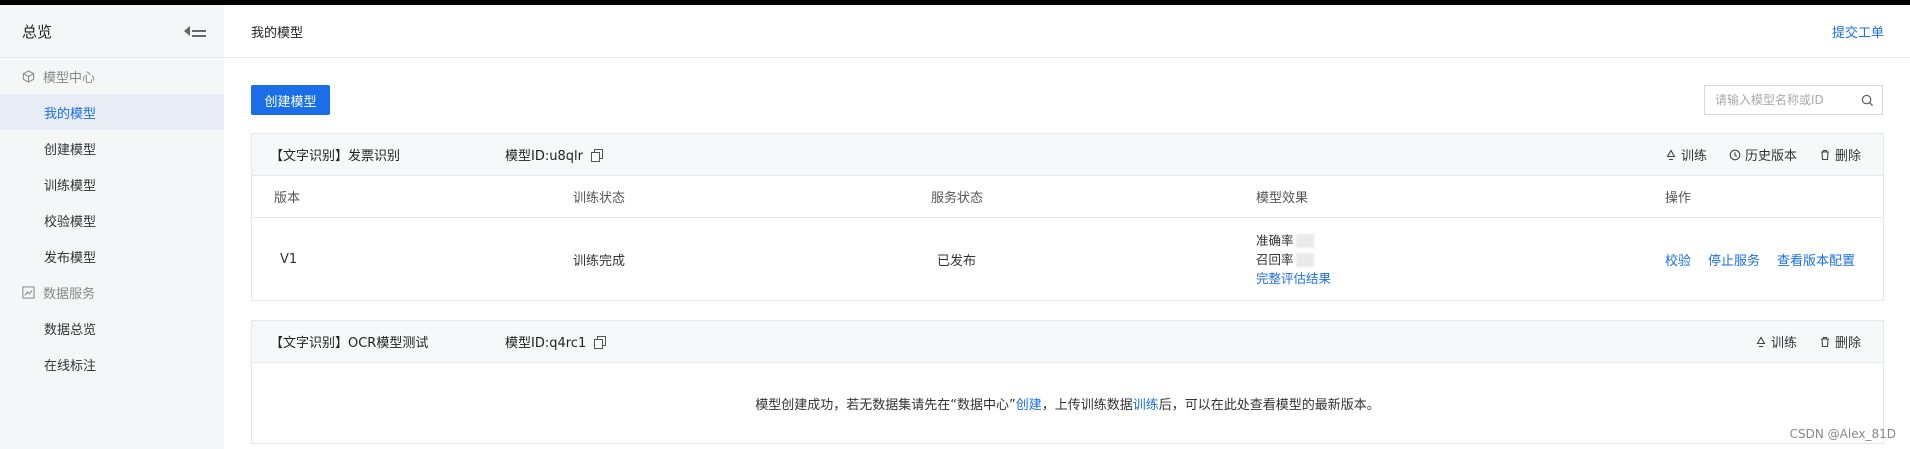 The width and height of the screenshot is (1910, 449). What do you see at coordinates (70, 186) in the screenshot?
I see `sidebar-item-label: 训练模型` at bounding box center [70, 186].